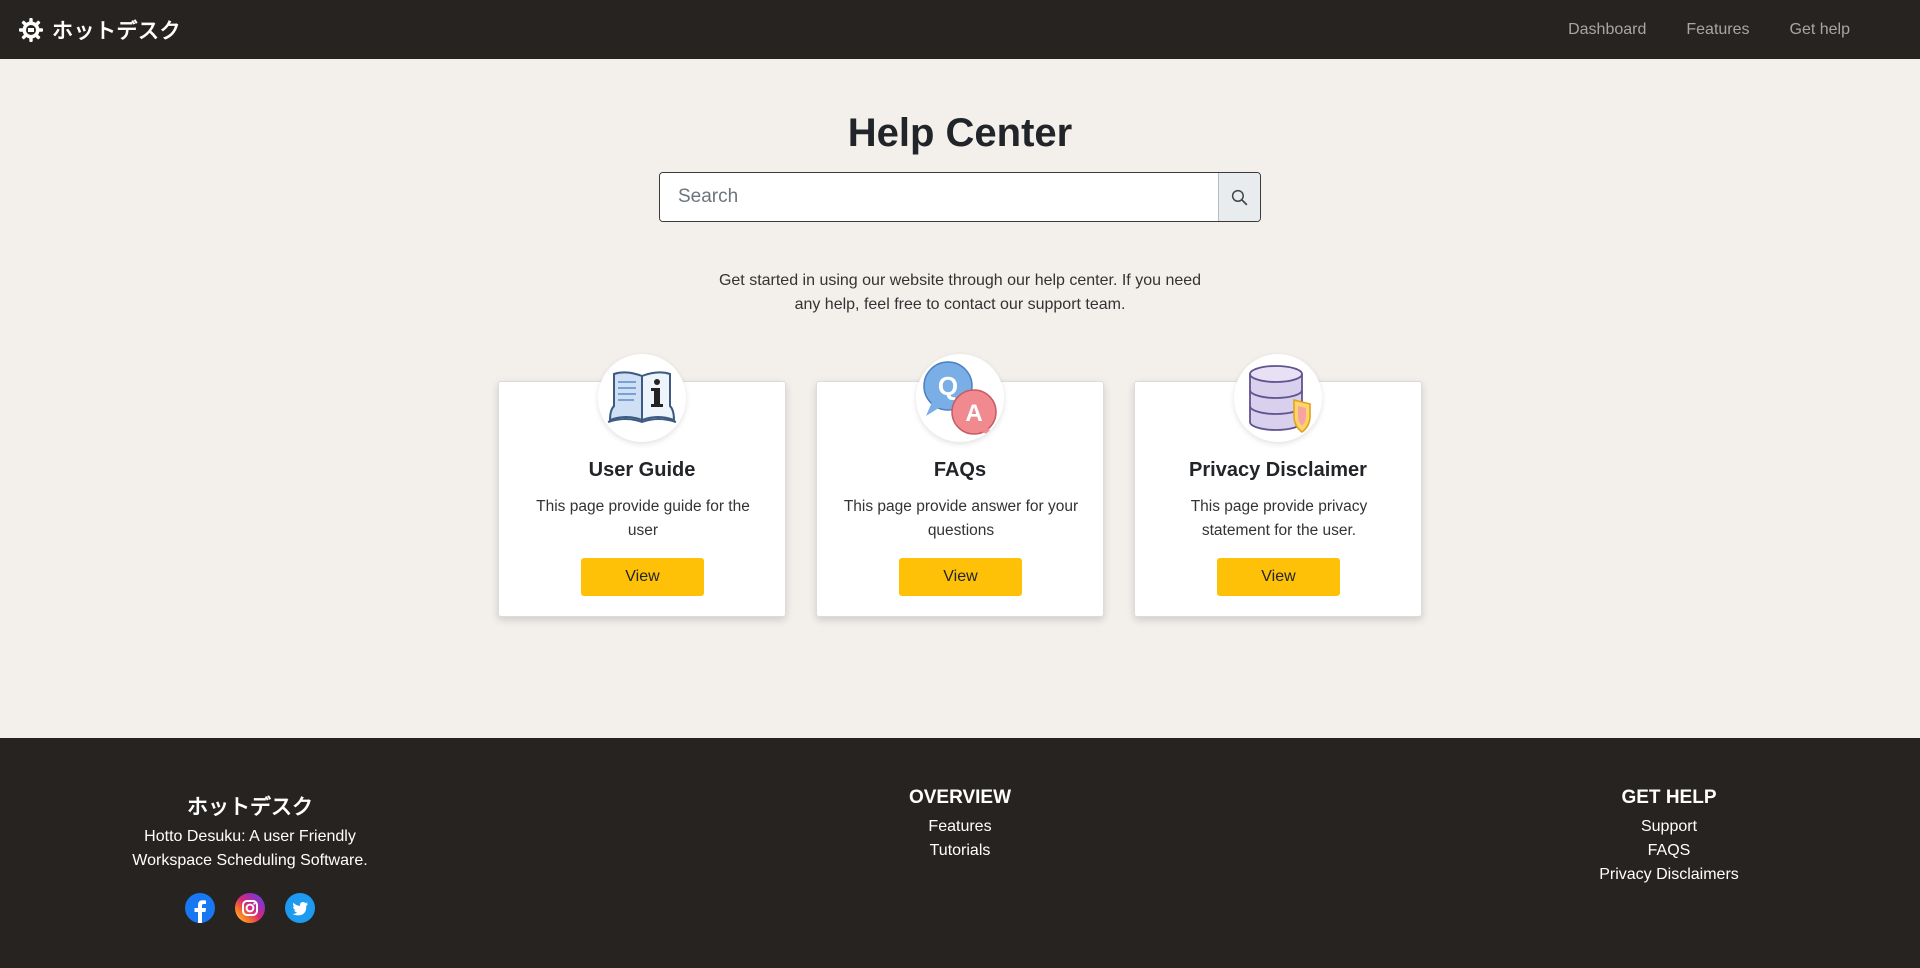 This screenshot has height=968, width=1920. I want to click on nav-links: Dashboard Features Get help, so click(1709, 30).